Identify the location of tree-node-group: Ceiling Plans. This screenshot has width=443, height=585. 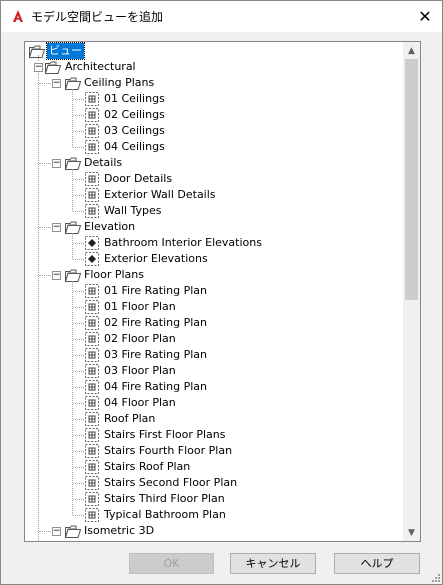
(119, 83).